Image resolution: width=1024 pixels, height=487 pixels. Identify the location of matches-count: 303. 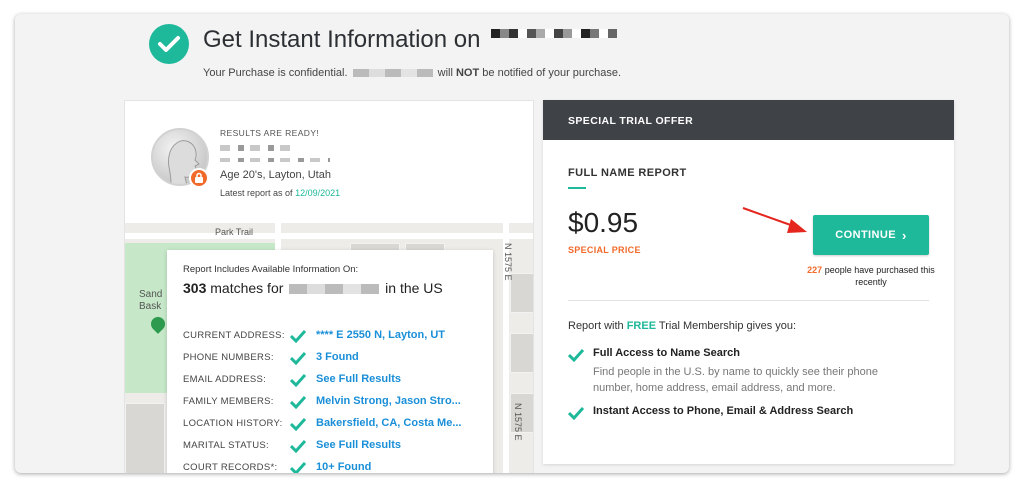
(195, 288).